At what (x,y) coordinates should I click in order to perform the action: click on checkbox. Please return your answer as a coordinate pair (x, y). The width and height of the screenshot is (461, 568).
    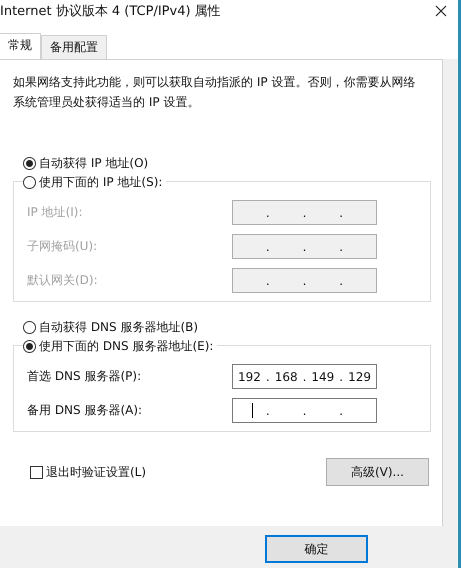
    Looking at the image, I should click on (36, 472).